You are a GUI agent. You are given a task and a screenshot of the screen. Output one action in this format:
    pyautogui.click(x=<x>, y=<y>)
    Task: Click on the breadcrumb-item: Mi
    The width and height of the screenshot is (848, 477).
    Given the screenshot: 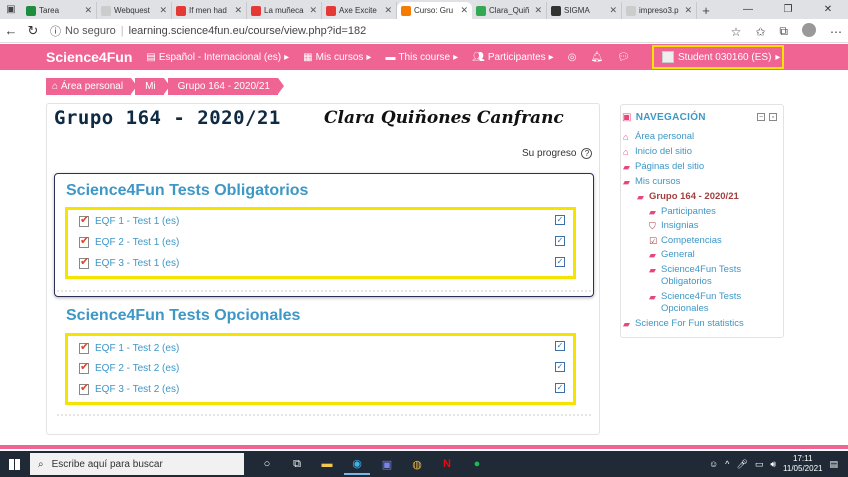 What is the action you would take?
    pyautogui.click(x=152, y=86)
    